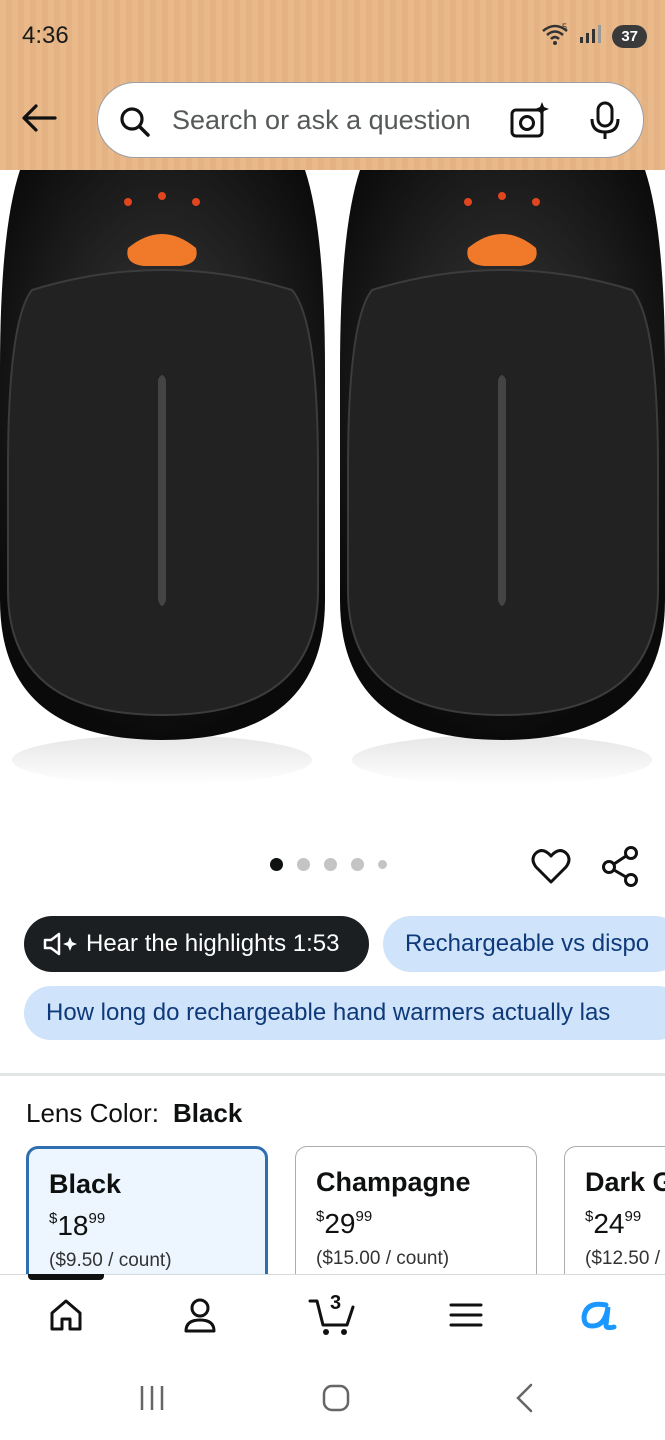 This screenshot has width=665, height=1440. Describe the element at coordinates (564, 27) in the screenshot. I see `svg-text: 5` at that location.